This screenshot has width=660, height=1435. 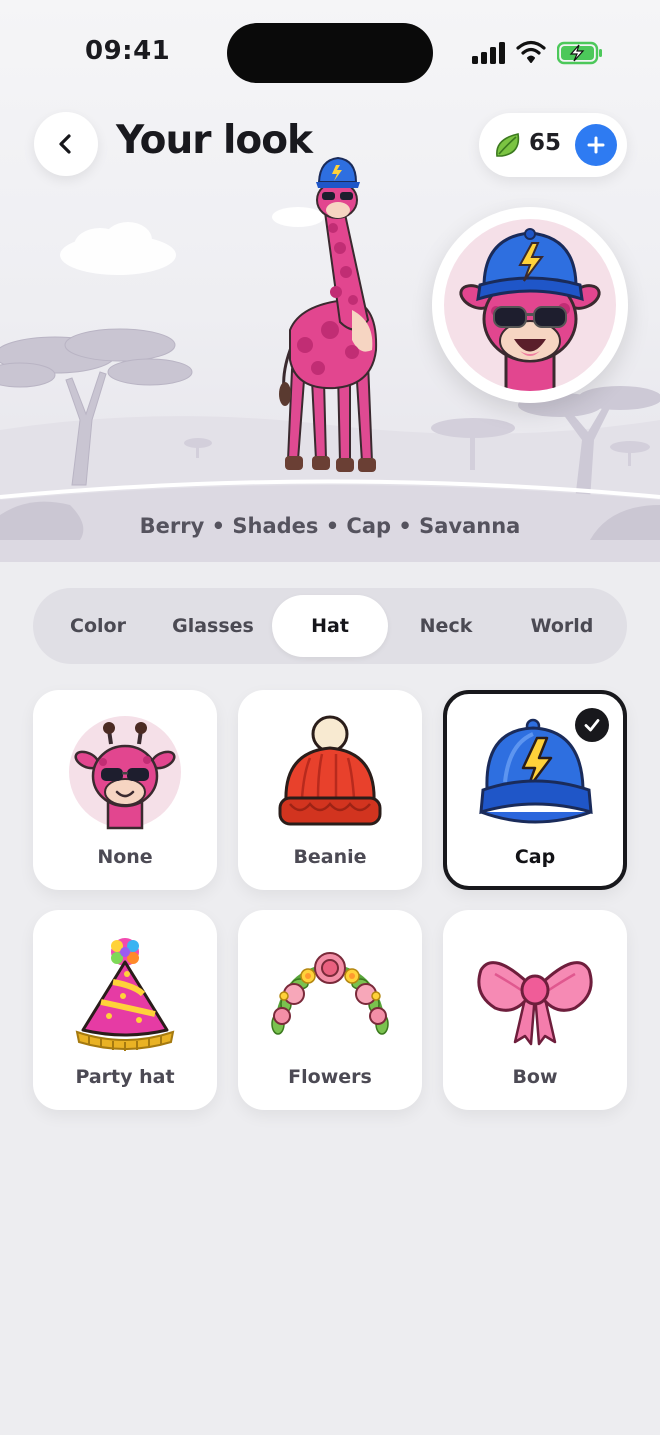 I want to click on chevron-left-icon, so click(x=65, y=144).